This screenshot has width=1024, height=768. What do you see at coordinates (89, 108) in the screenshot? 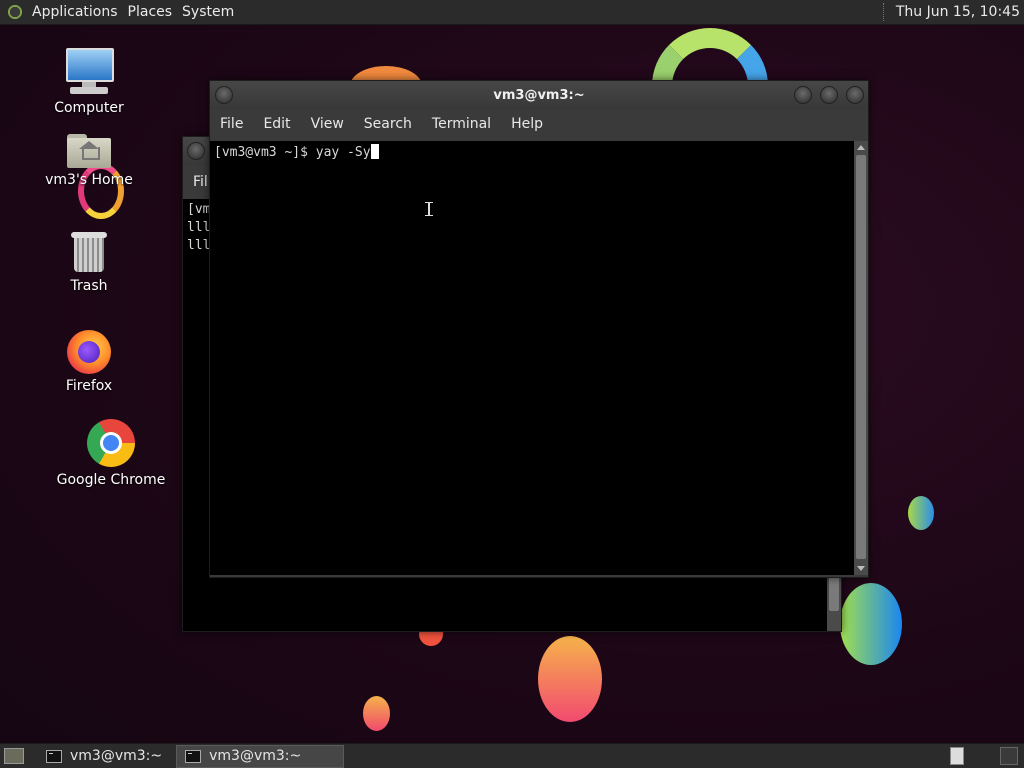
I see `desktop-icon-label: Computer` at bounding box center [89, 108].